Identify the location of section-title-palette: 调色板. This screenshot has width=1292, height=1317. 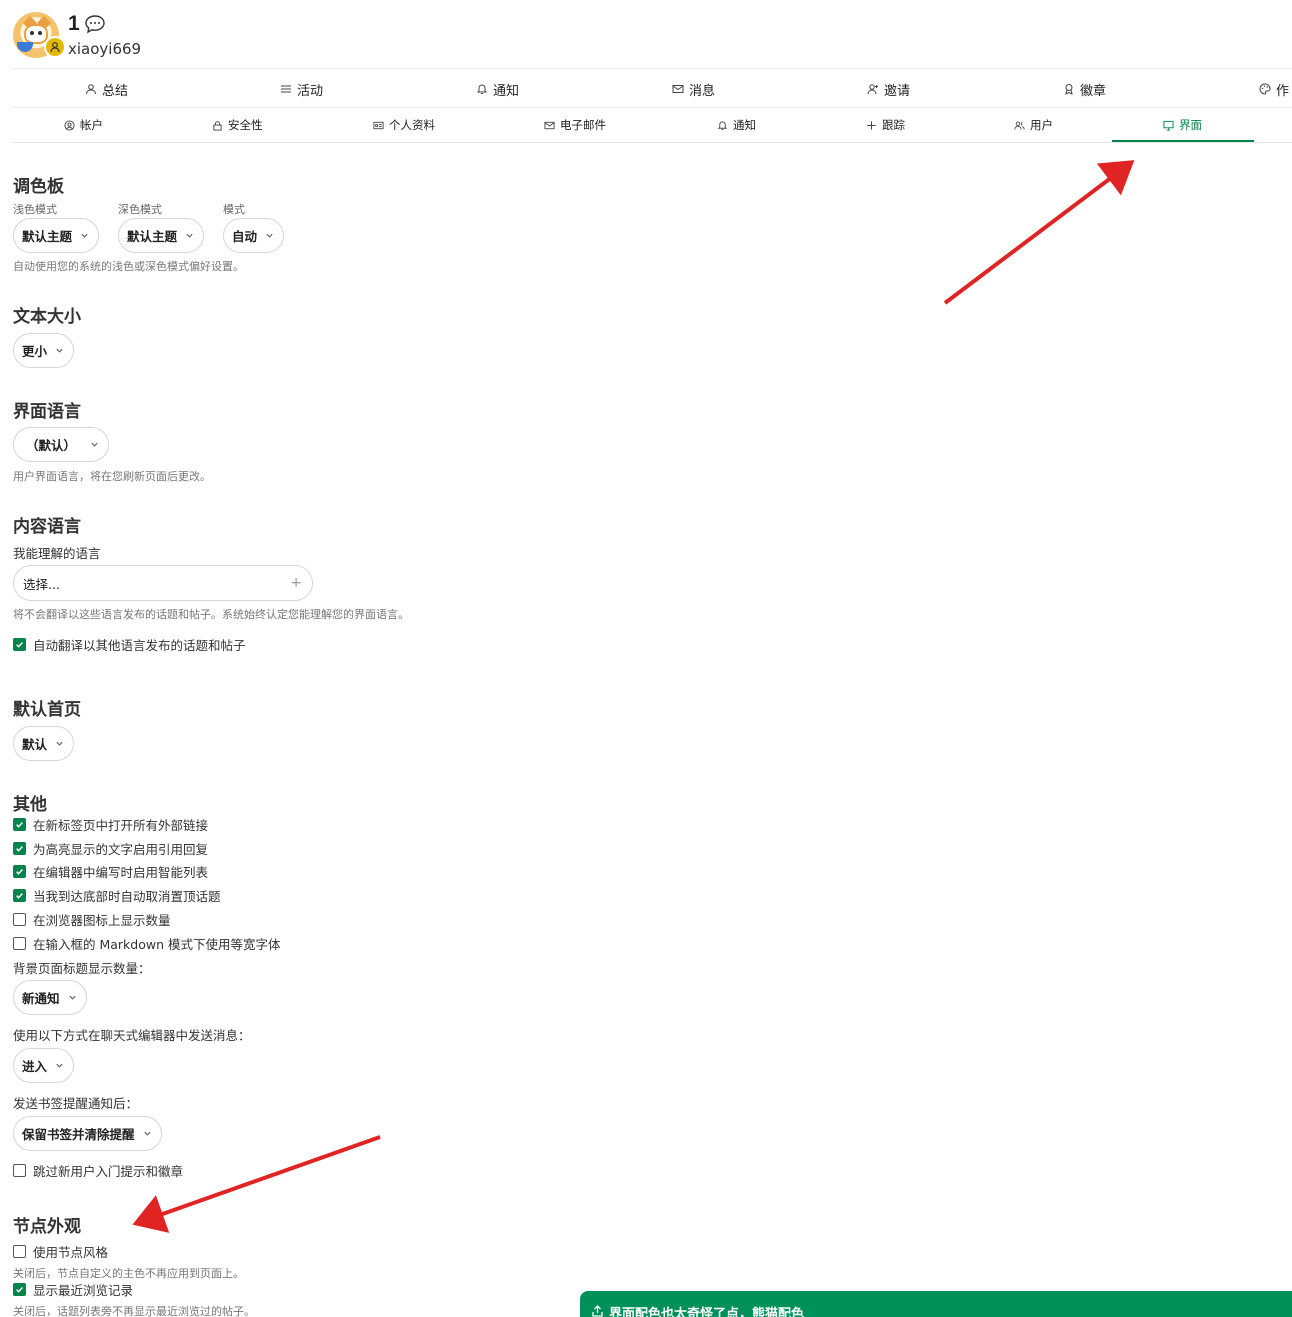
(38, 187).